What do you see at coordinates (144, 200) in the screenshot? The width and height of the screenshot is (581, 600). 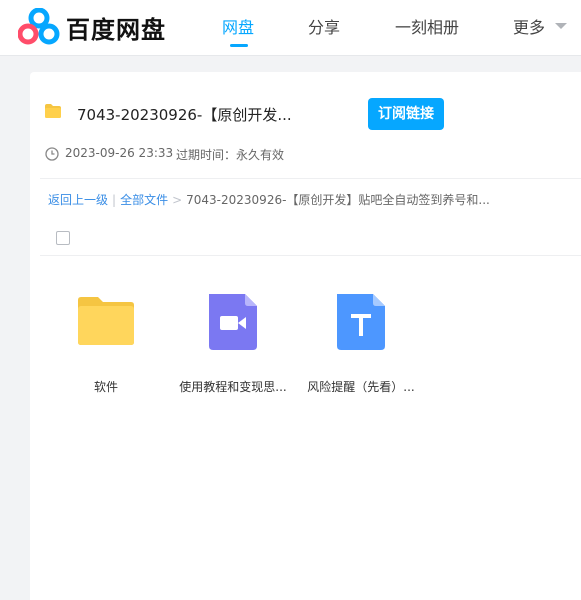 I see `breadcrumb-all-files-link: 全部文件` at bounding box center [144, 200].